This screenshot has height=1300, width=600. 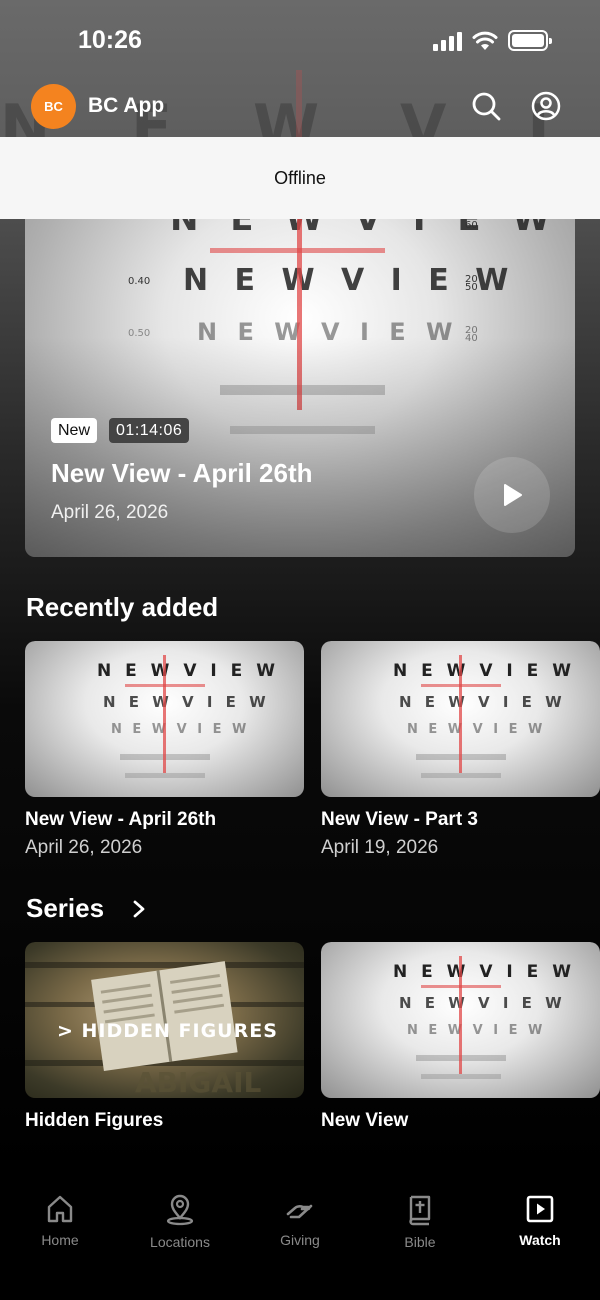 What do you see at coordinates (546, 106) in the screenshot?
I see `profile-icon` at bounding box center [546, 106].